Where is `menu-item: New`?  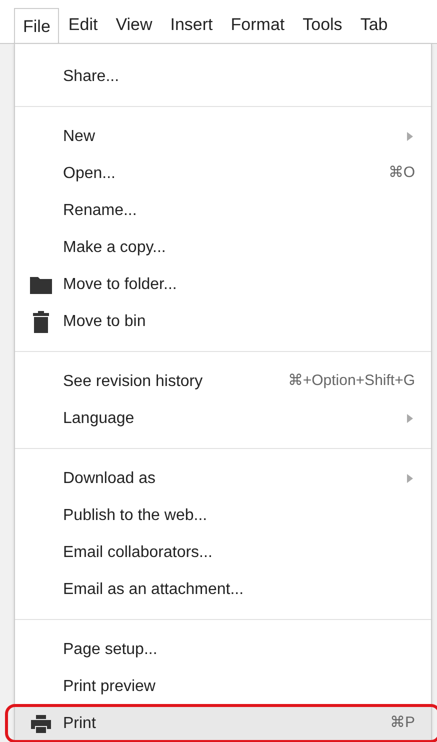
menu-item: New is located at coordinates (223, 136).